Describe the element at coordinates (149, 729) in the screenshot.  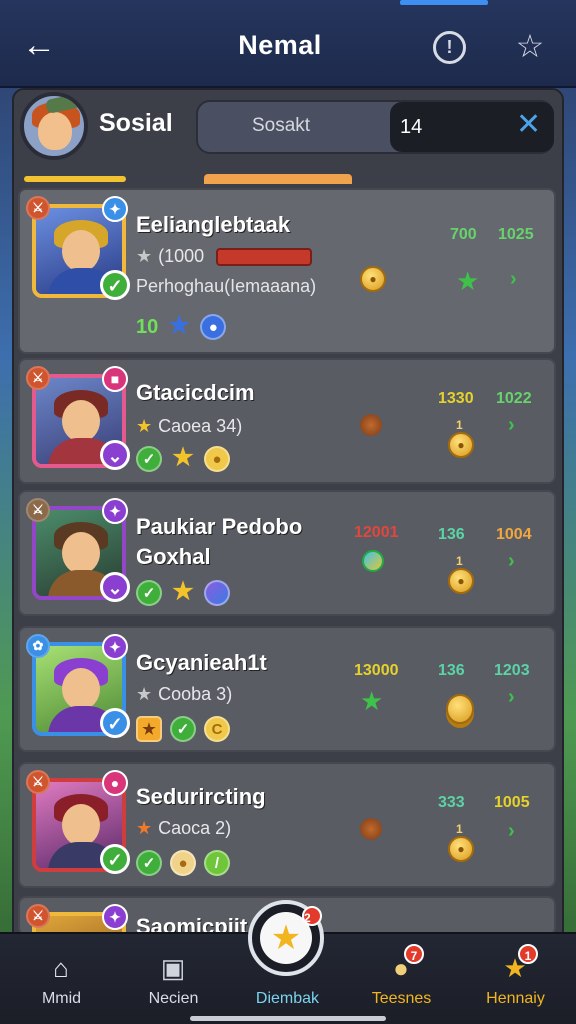
I see `star-badge-icon: ★` at that location.